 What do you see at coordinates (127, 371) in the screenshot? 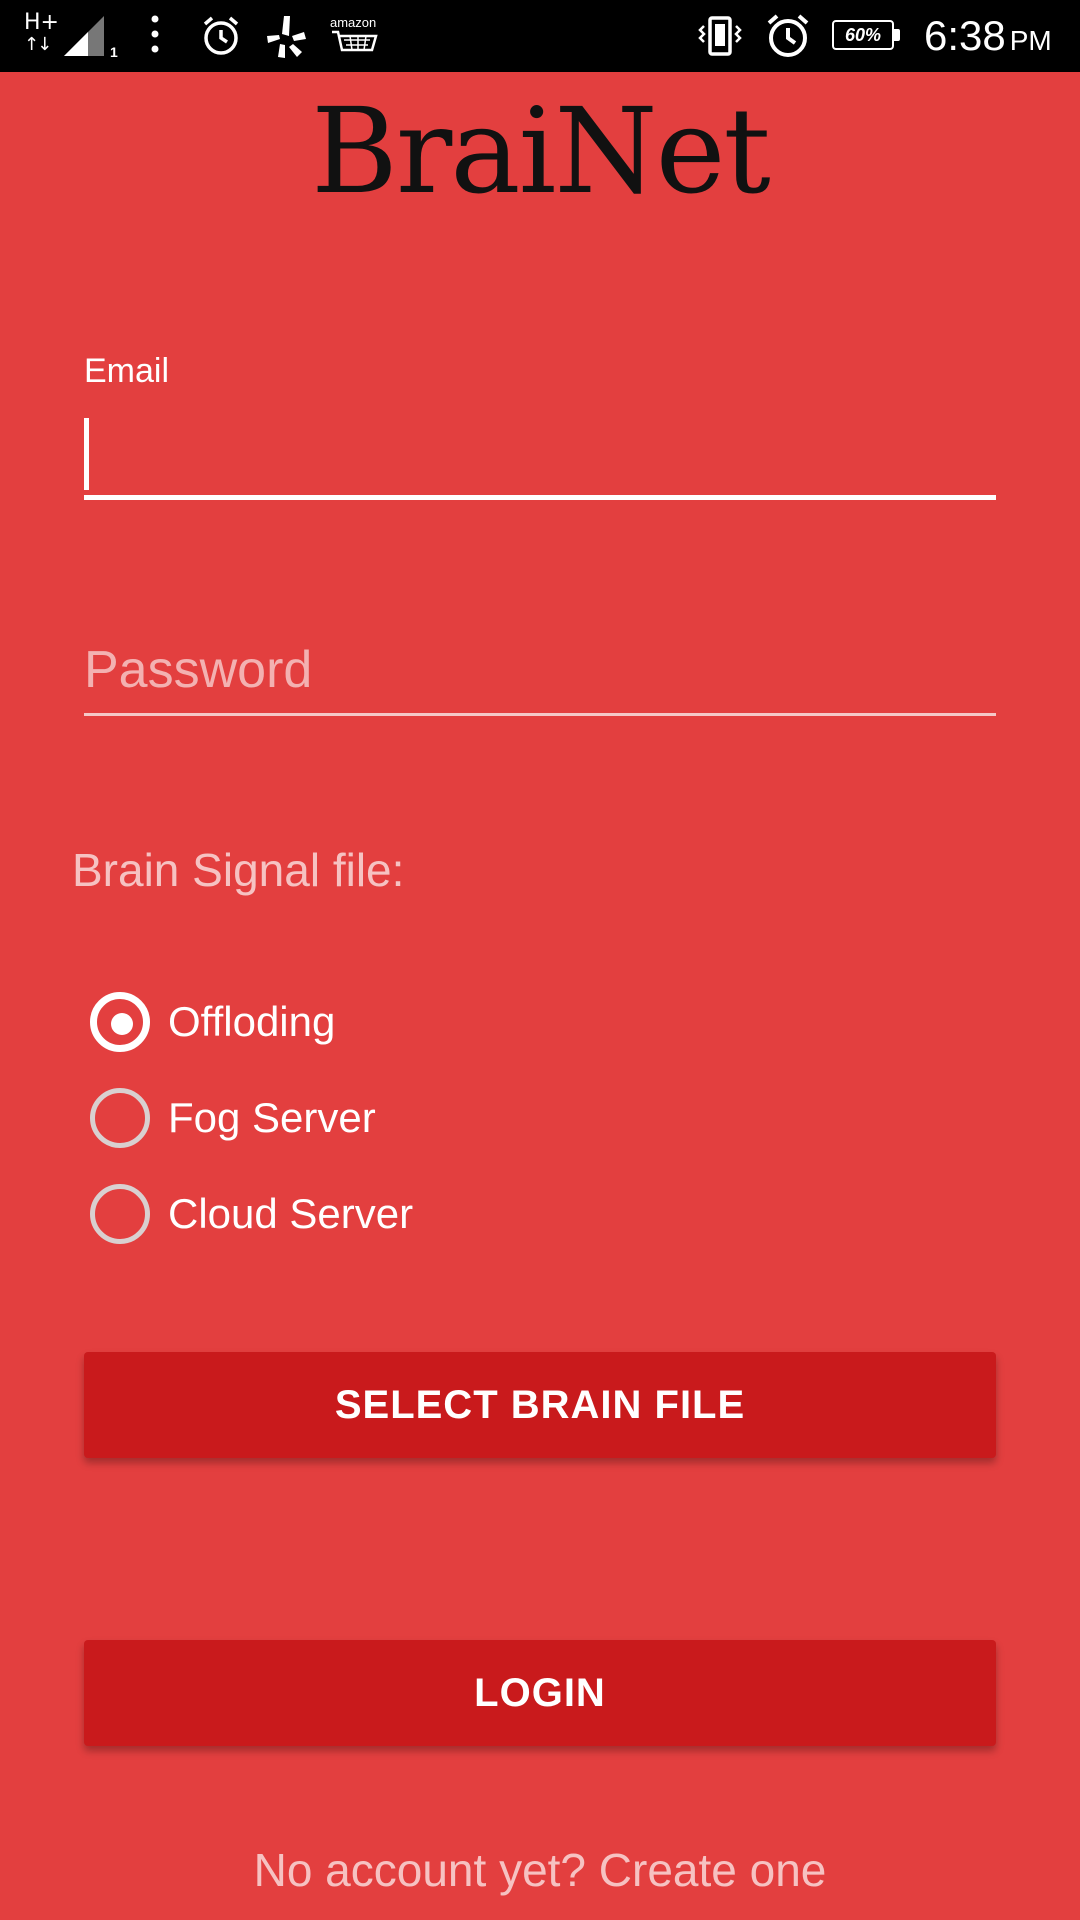
I see `email-label: Email` at bounding box center [127, 371].